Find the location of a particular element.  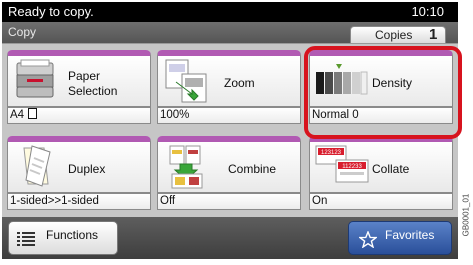

collate-button: 123123 112233 Collate is located at coordinates (381, 164).